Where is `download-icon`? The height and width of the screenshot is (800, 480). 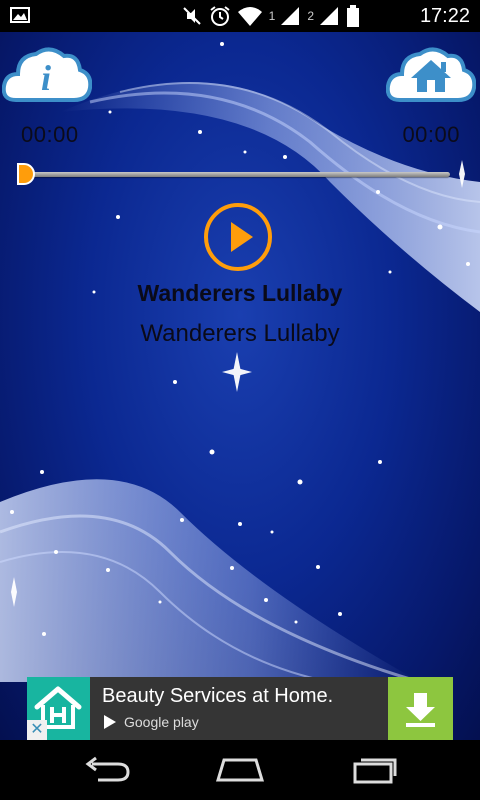 download-icon is located at coordinates (420, 710).